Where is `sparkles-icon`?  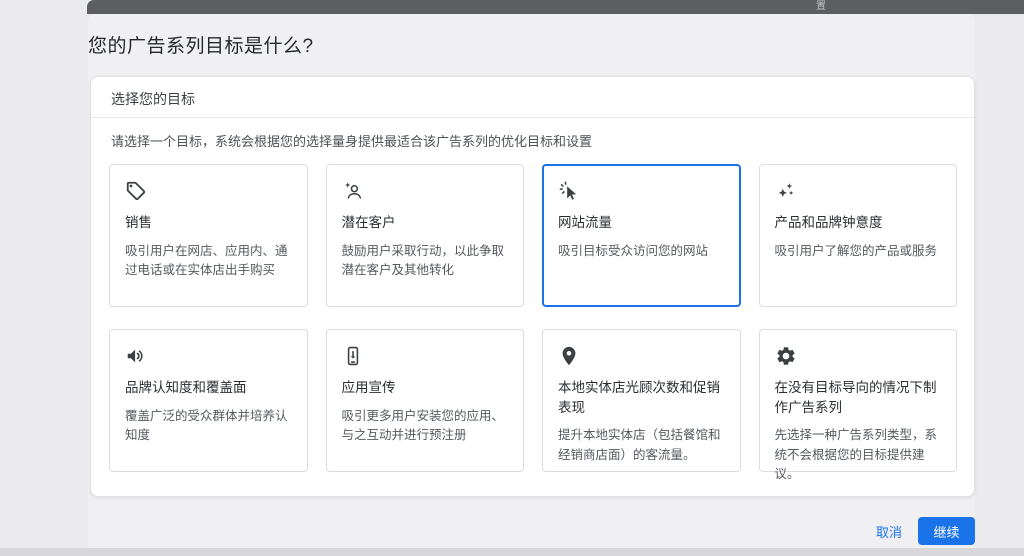 sparkles-icon is located at coordinates (786, 191).